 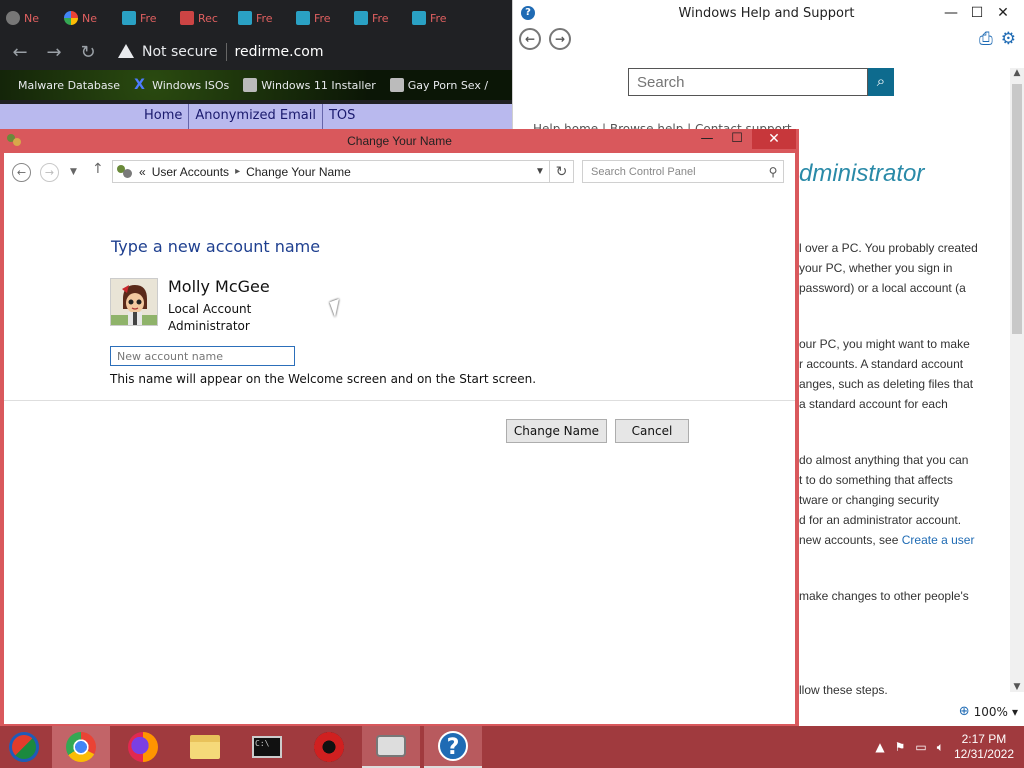 What do you see at coordinates (1017, 209) in the screenshot?
I see `scroll-thumb` at bounding box center [1017, 209].